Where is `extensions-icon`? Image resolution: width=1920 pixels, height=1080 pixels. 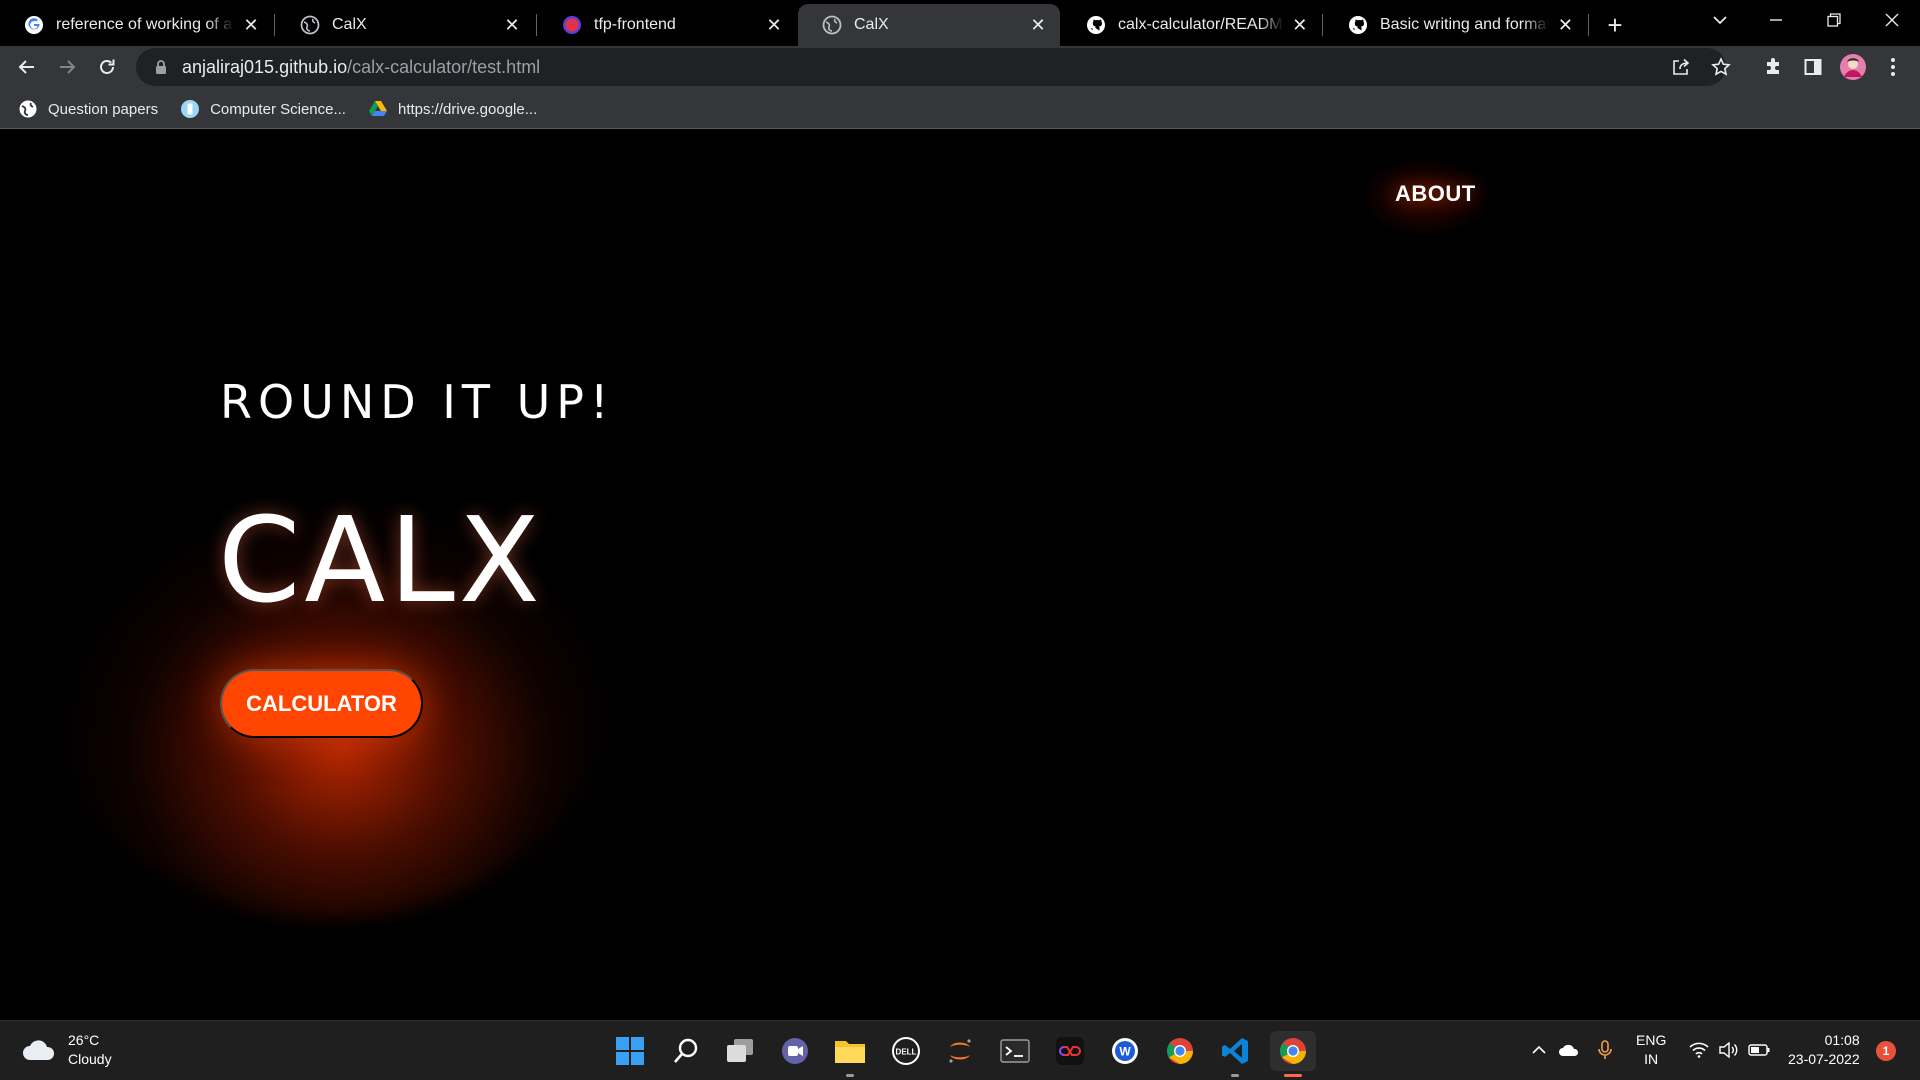 extensions-icon is located at coordinates (1773, 67).